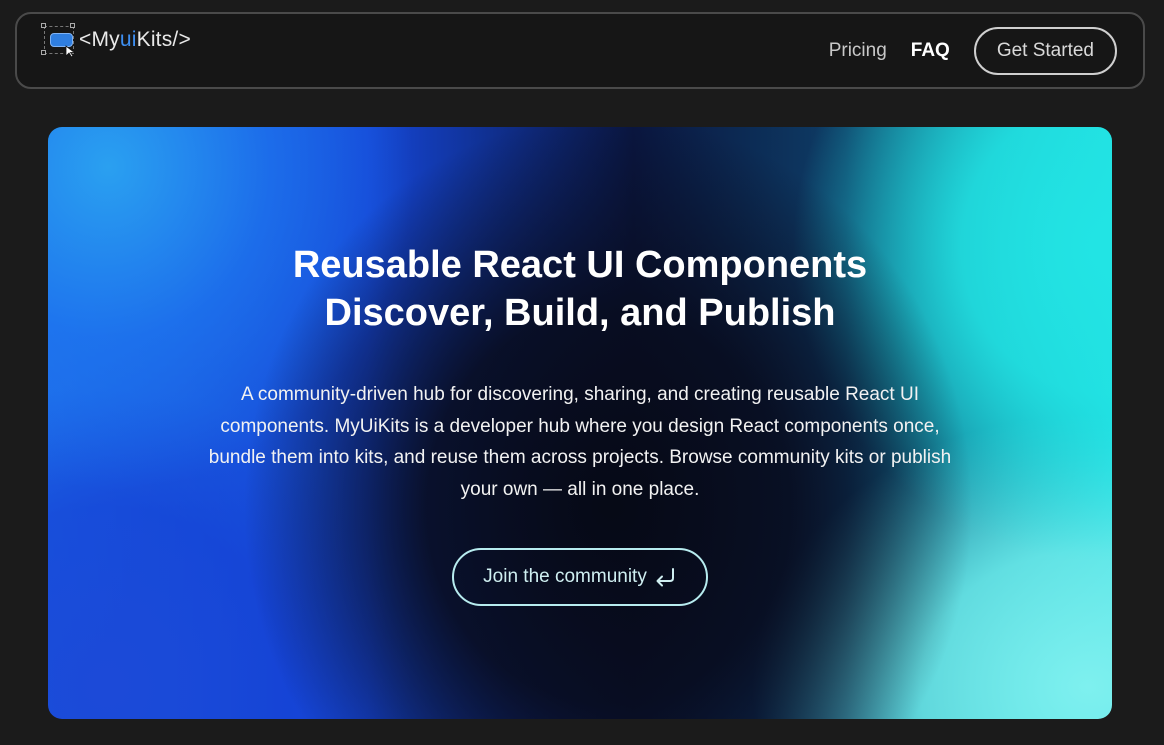  I want to click on join-community-button: Join the community, so click(580, 577).